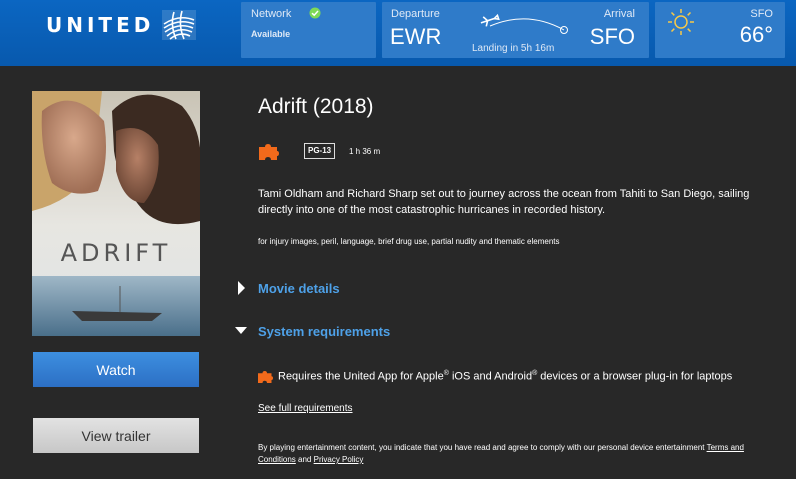 The width and height of the screenshot is (796, 479). Describe the element at coordinates (415, 14) in the screenshot. I see `departure-label: Departure` at that location.